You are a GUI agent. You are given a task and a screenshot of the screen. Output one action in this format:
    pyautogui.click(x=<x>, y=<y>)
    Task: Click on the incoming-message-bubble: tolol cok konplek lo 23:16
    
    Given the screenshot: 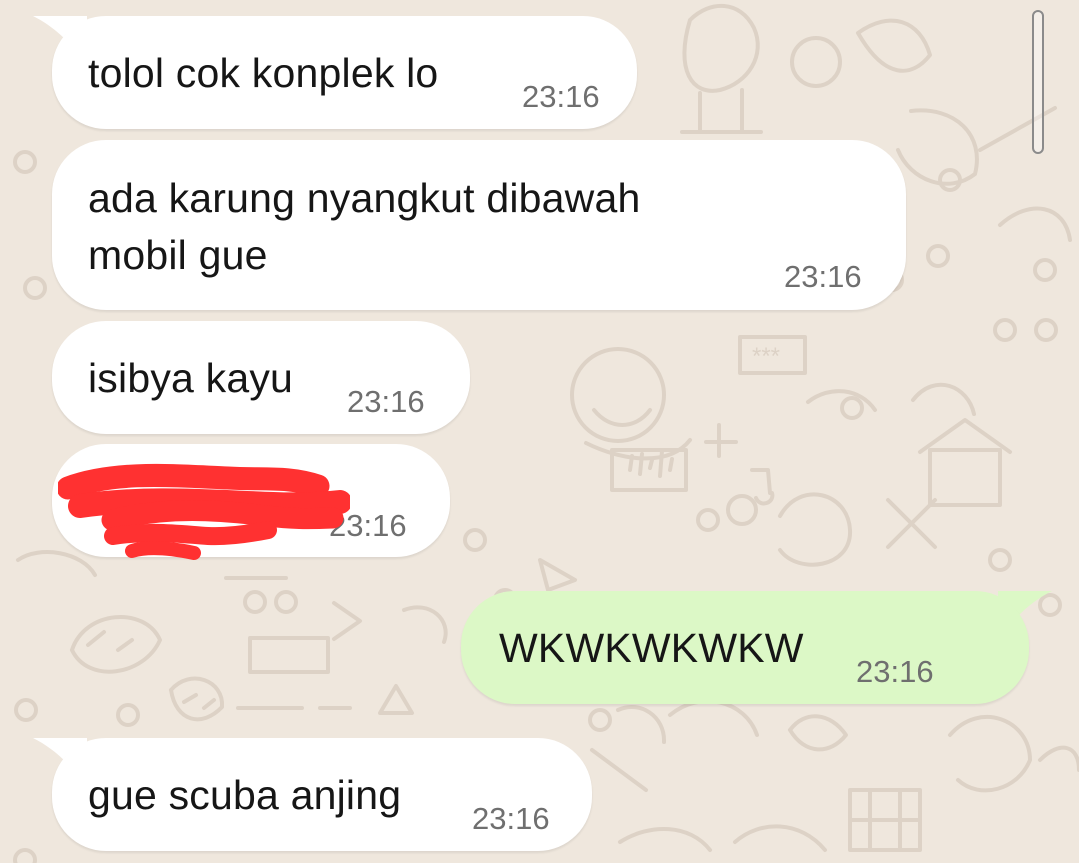 What is the action you would take?
    pyautogui.click(x=344, y=72)
    